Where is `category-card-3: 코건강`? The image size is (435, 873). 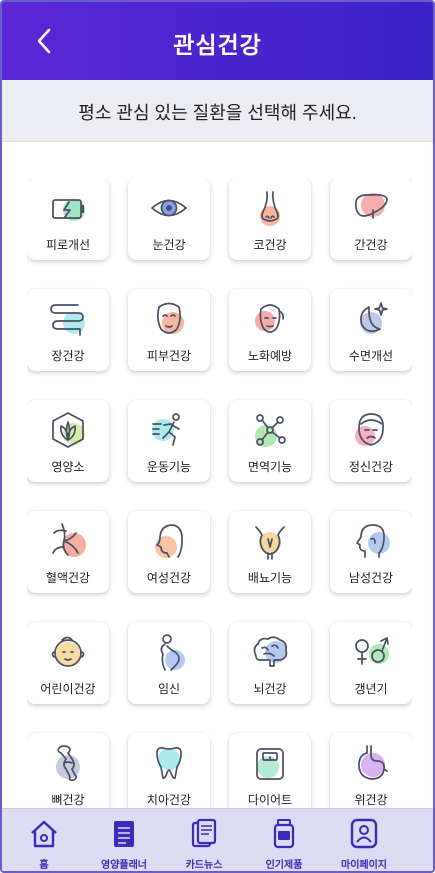 category-card-3: 코건강 is located at coordinates (270, 219).